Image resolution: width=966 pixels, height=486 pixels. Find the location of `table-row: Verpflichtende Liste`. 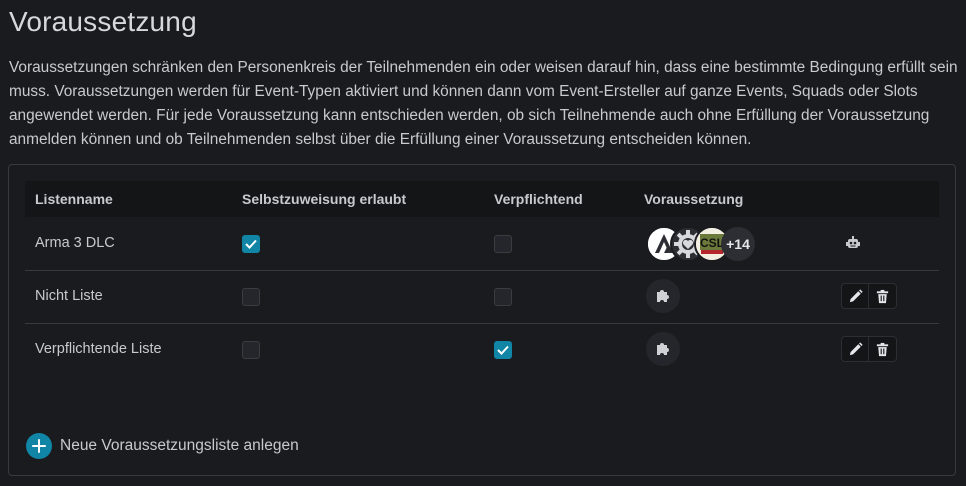

table-row: Verpflichtende Liste is located at coordinates (482, 349).